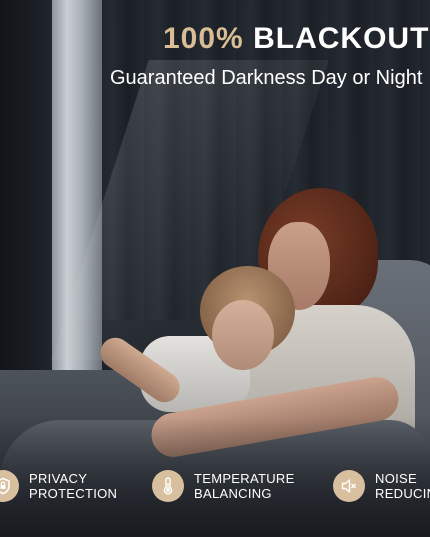 This screenshot has height=537, width=430. I want to click on feature-label: TEMPERATURE BALANCING, so click(244, 486).